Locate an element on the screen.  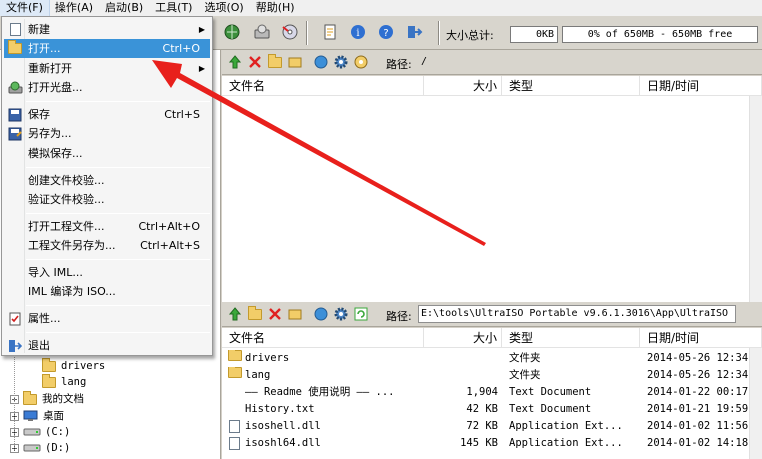
submenu-arrow-icon: ▶ is located at coordinates (201, 29).